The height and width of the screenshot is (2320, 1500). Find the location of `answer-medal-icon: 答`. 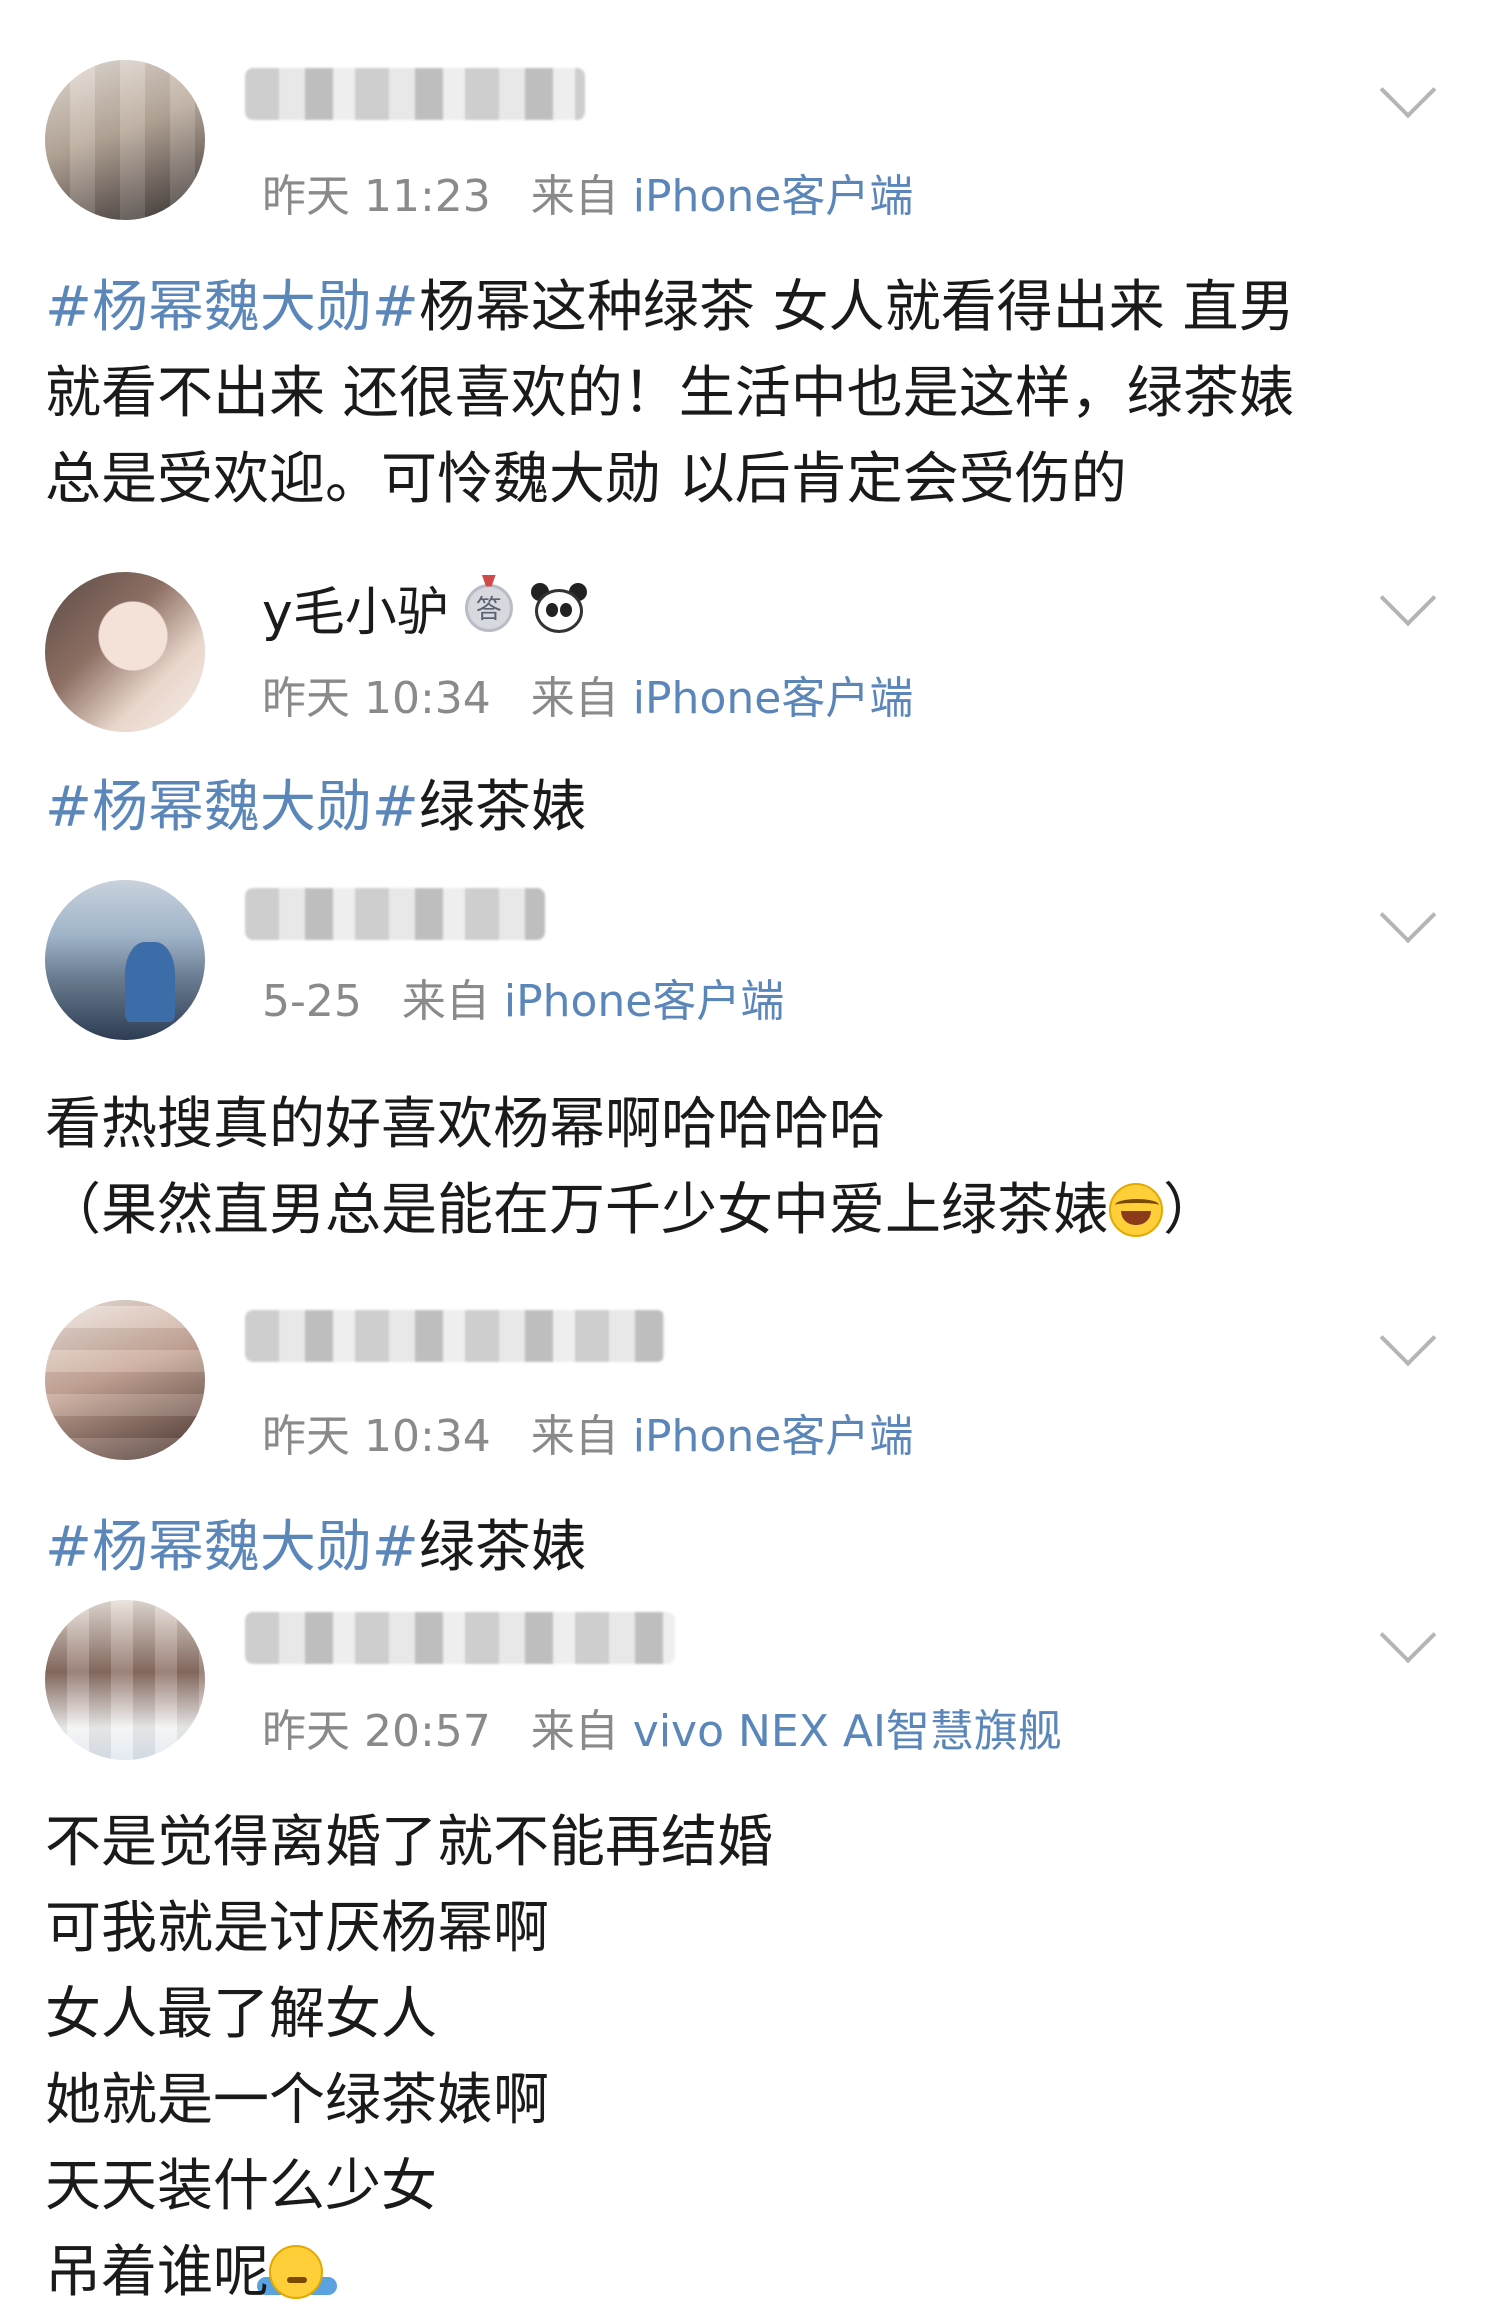

answer-medal-icon: 答 is located at coordinates (488, 607).